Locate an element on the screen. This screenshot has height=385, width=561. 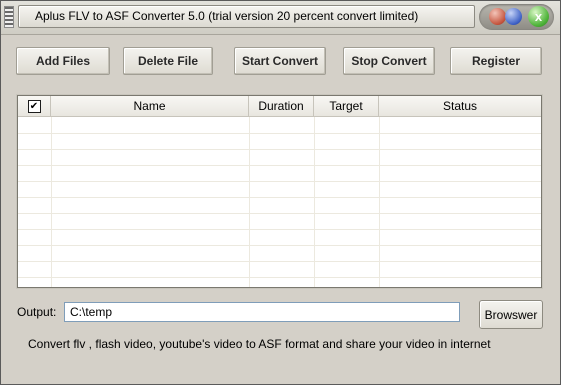
output-path-input is located at coordinates (262, 312).